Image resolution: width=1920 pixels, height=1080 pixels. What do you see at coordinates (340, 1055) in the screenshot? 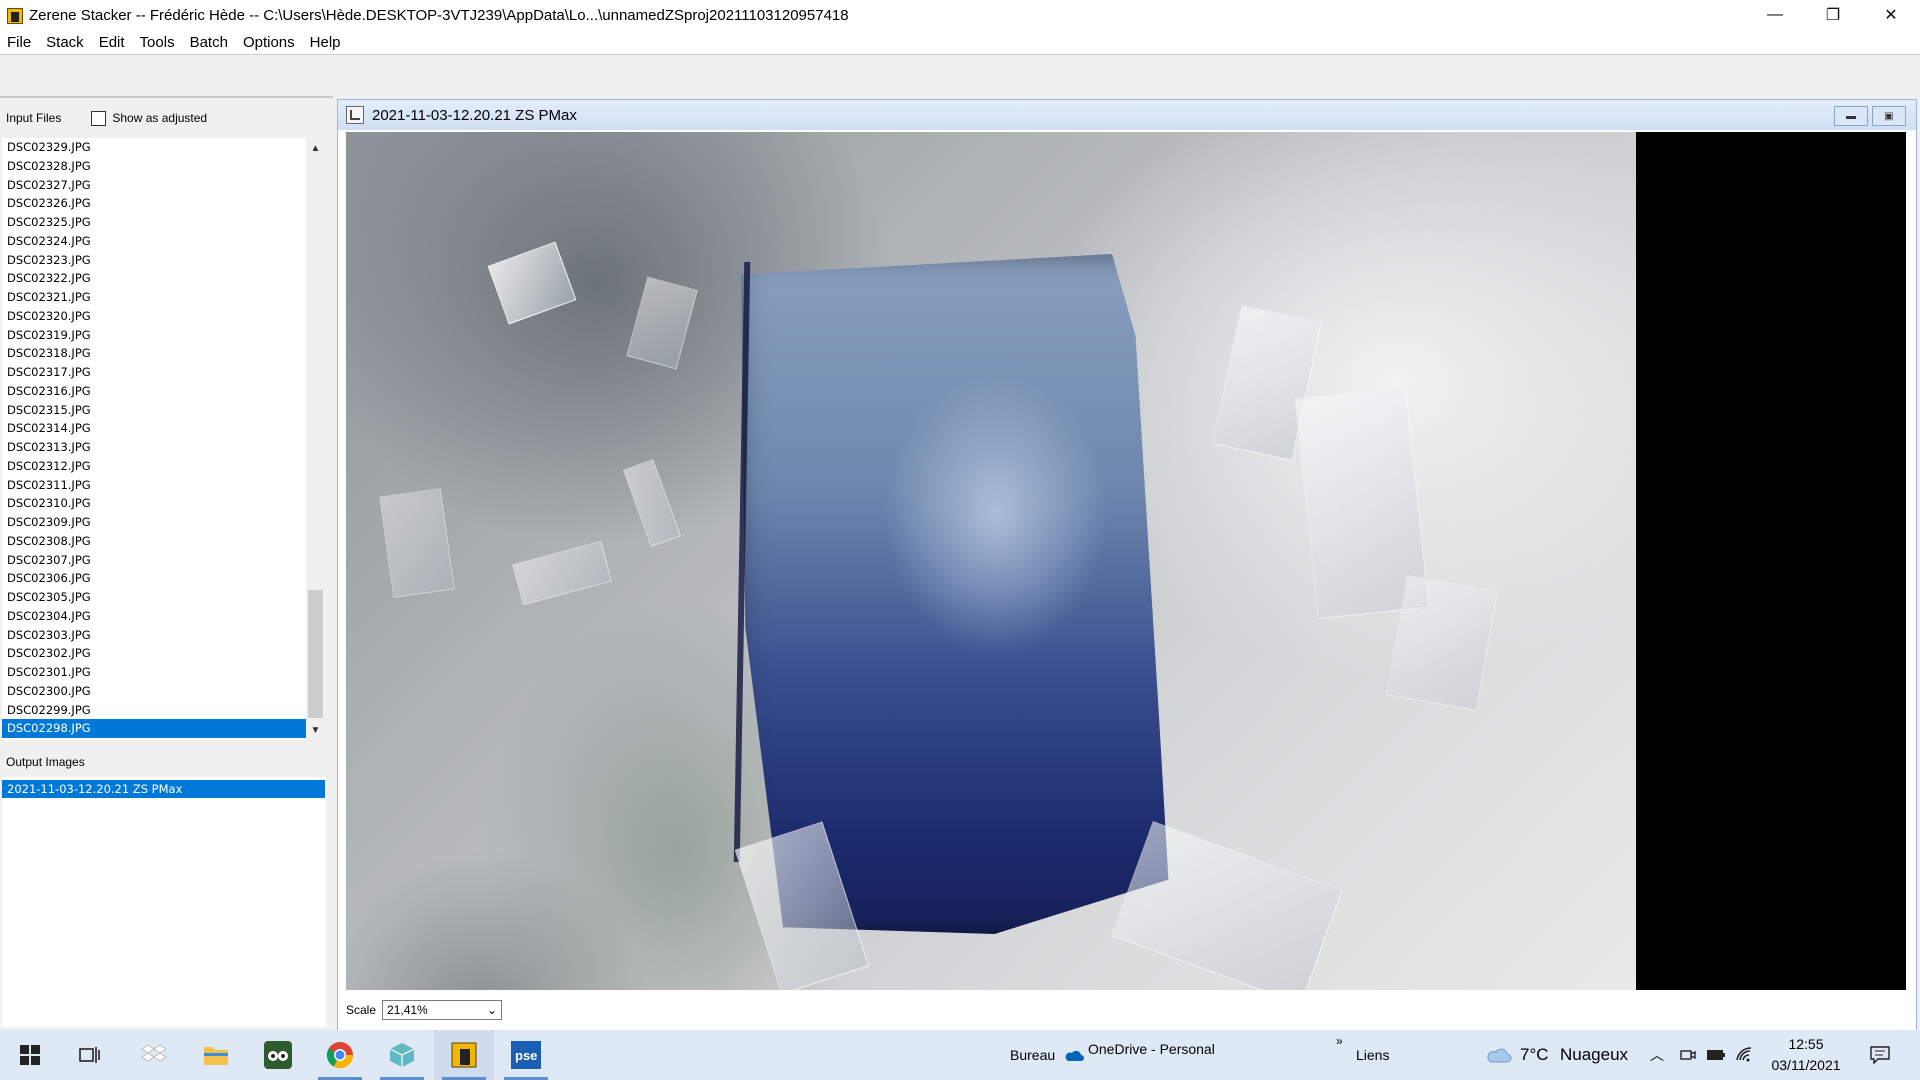
I see `chrome-icon` at bounding box center [340, 1055].